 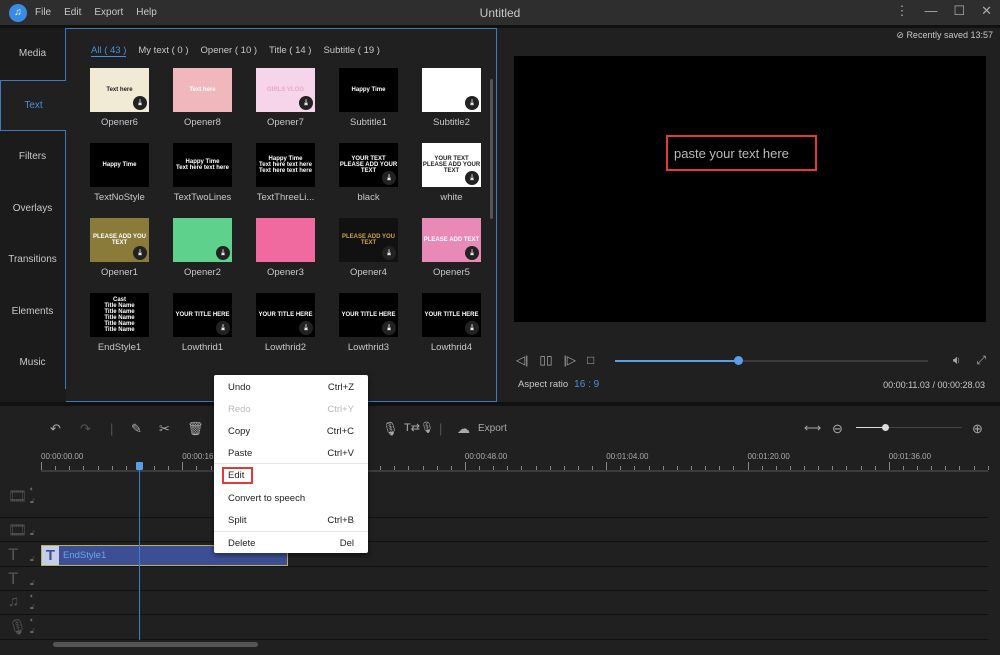 What do you see at coordinates (285, 240) in the screenshot?
I see `template-thumbnail` at bounding box center [285, 240].